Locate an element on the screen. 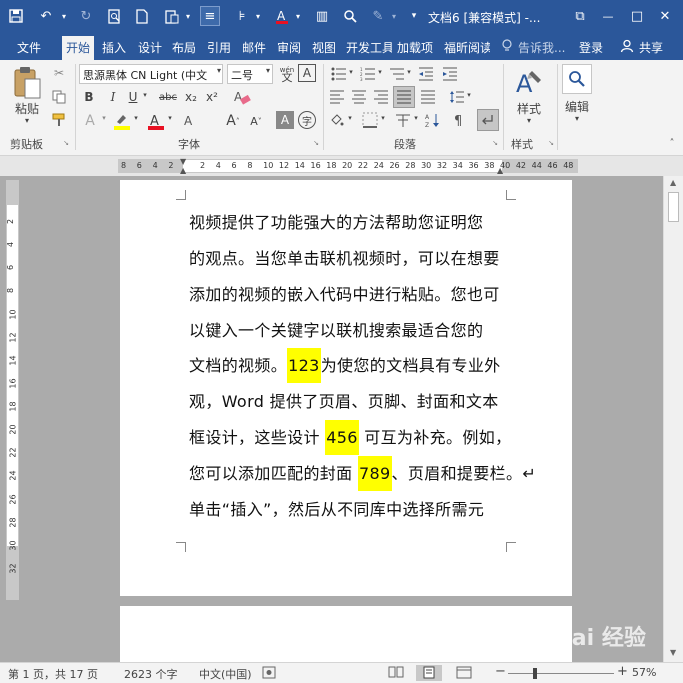 The height and width of the screenshot is (683, 683). web-layout-icon is located at coordinates (464, 674).